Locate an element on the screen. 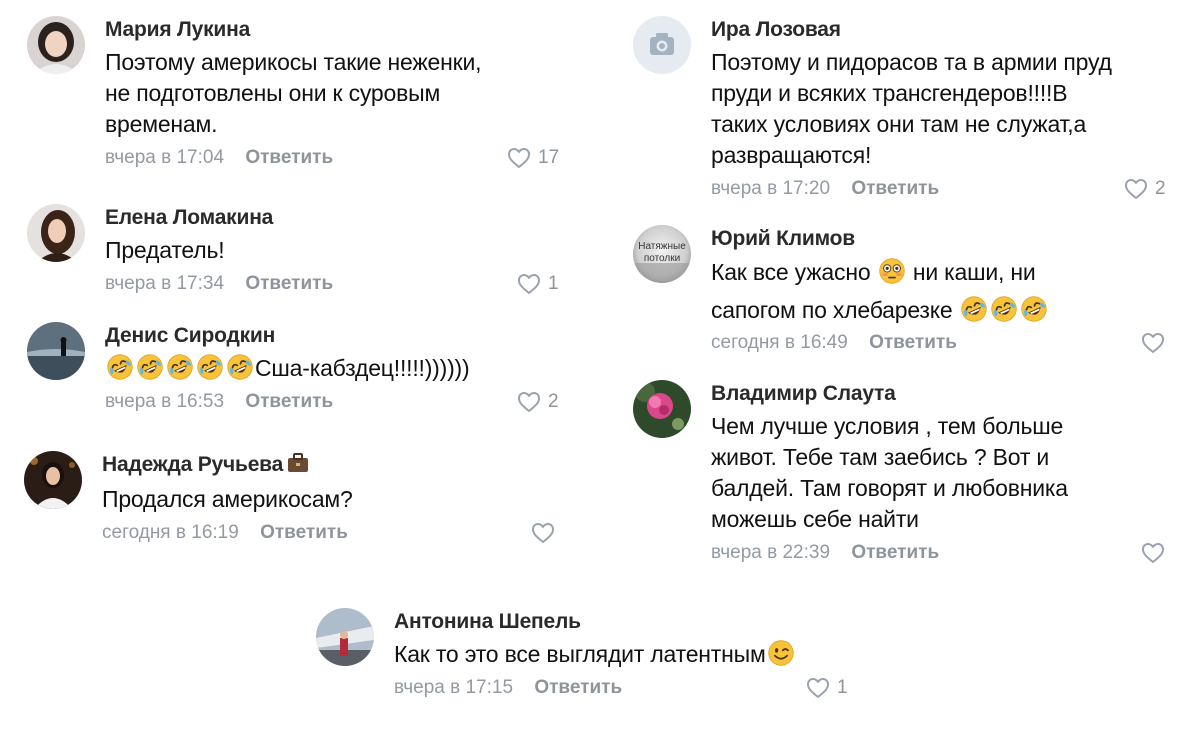 The image size is (1200, 734). comment-text-line: развращаются! is located at coordinates (791, 155).